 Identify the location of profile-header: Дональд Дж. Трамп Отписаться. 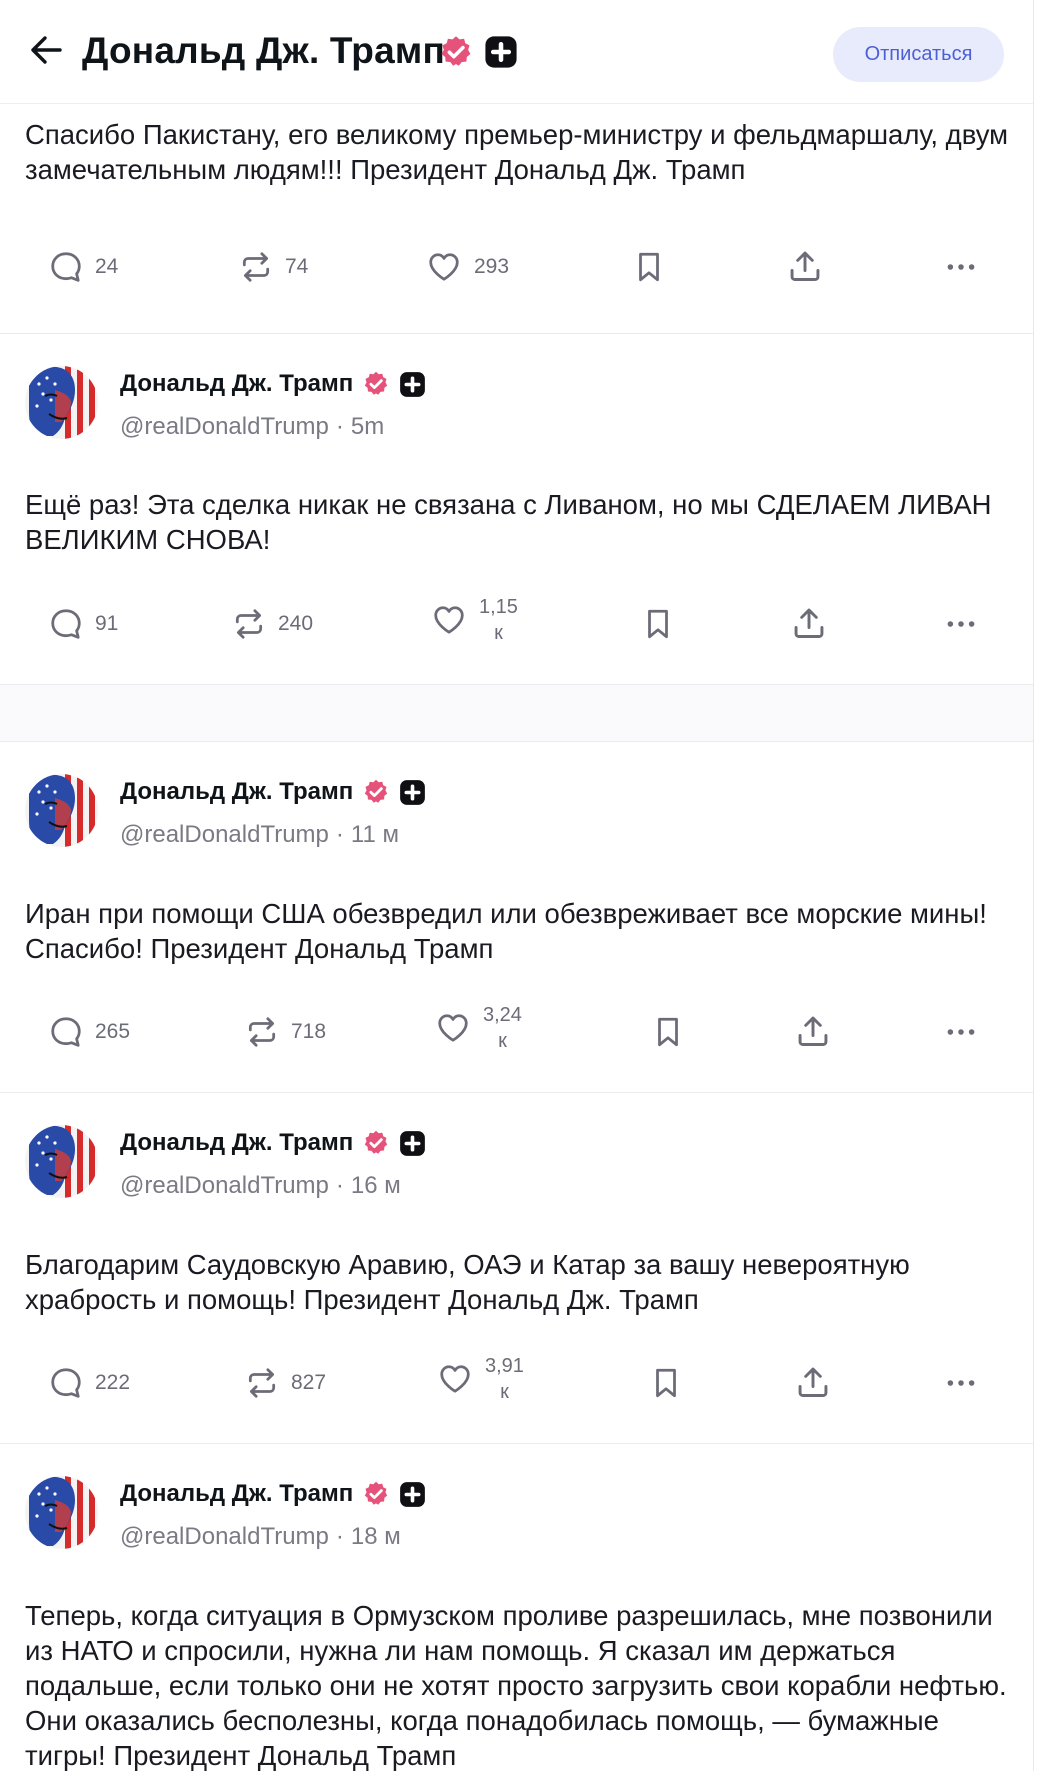
(516, 52).